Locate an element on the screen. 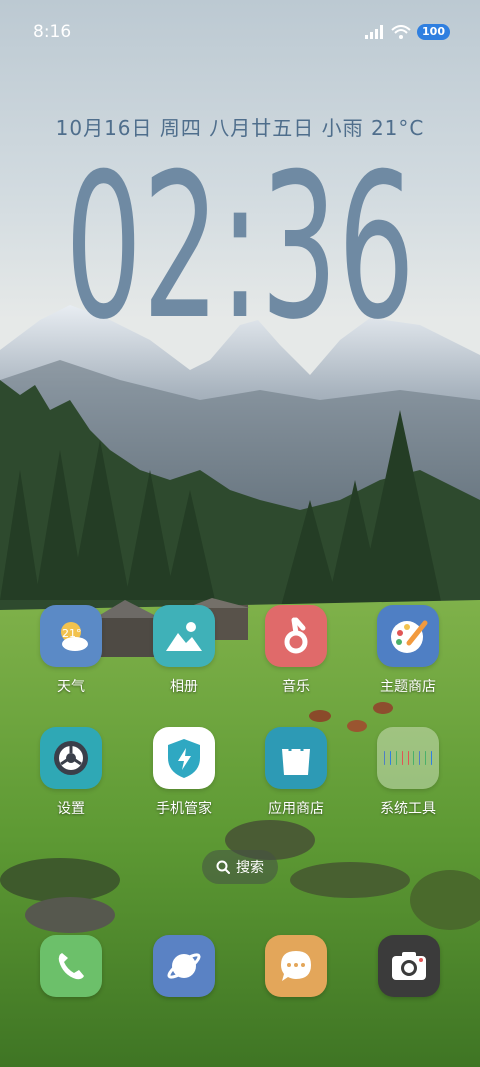 This screenshot has width=480, height=1067. app-label: 主题商店 is located at coordinates (408, 687).